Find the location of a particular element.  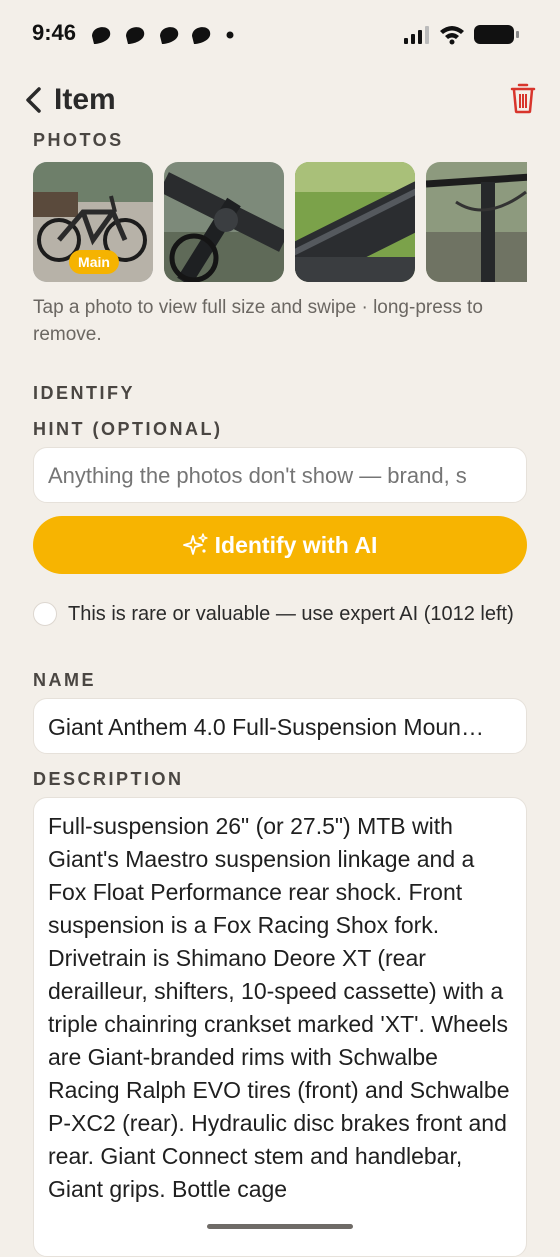

hint-input is located at coordinates (294, 476).